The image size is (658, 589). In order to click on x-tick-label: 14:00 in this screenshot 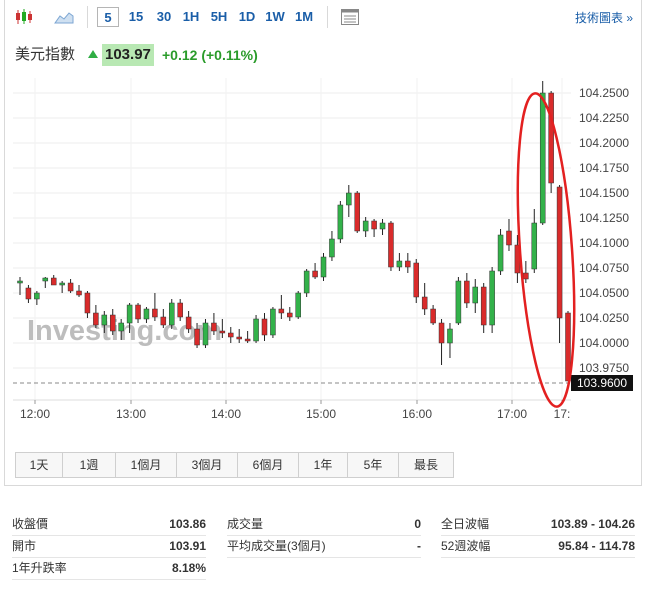, I will do `click(226, 414)`.